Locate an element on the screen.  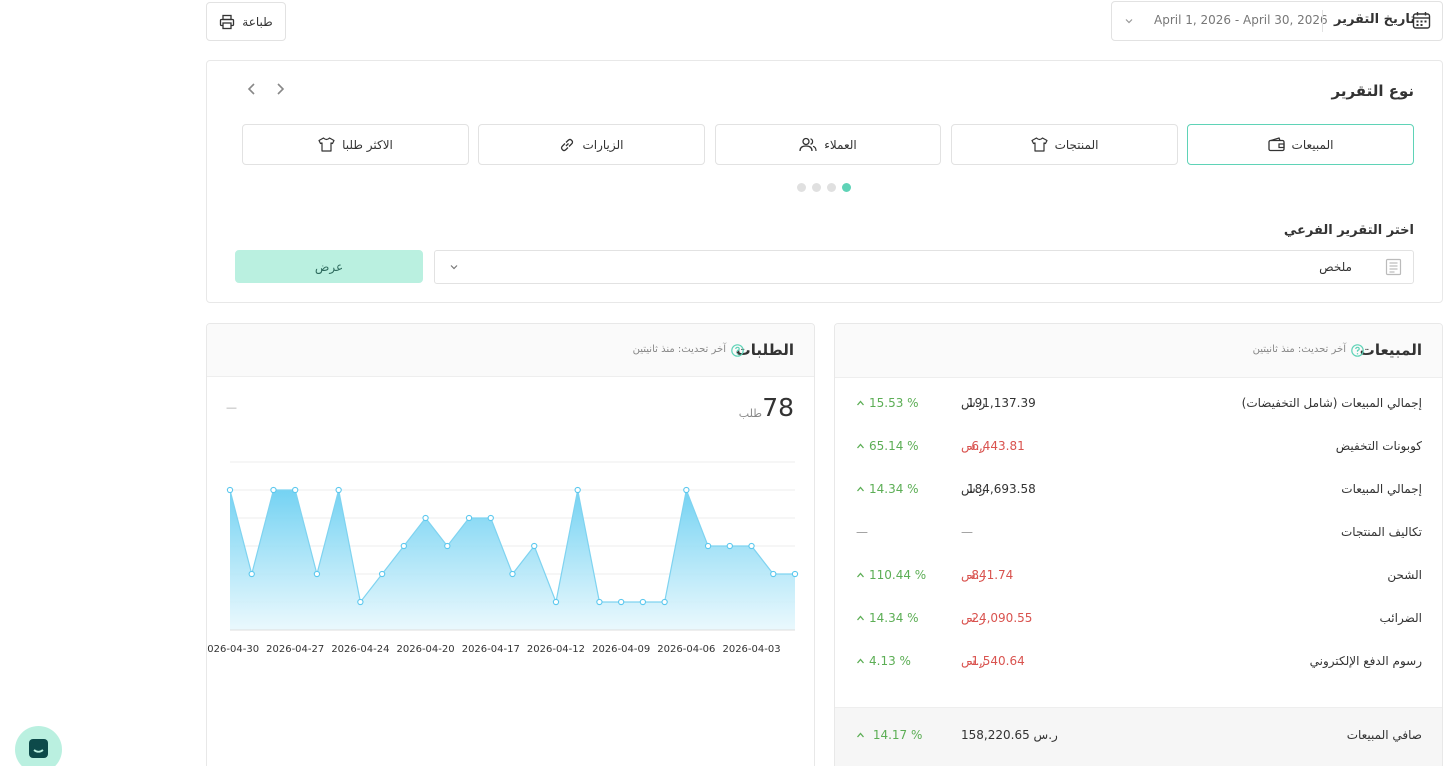
amount: -841.74 is located at coordinates (990, 575).